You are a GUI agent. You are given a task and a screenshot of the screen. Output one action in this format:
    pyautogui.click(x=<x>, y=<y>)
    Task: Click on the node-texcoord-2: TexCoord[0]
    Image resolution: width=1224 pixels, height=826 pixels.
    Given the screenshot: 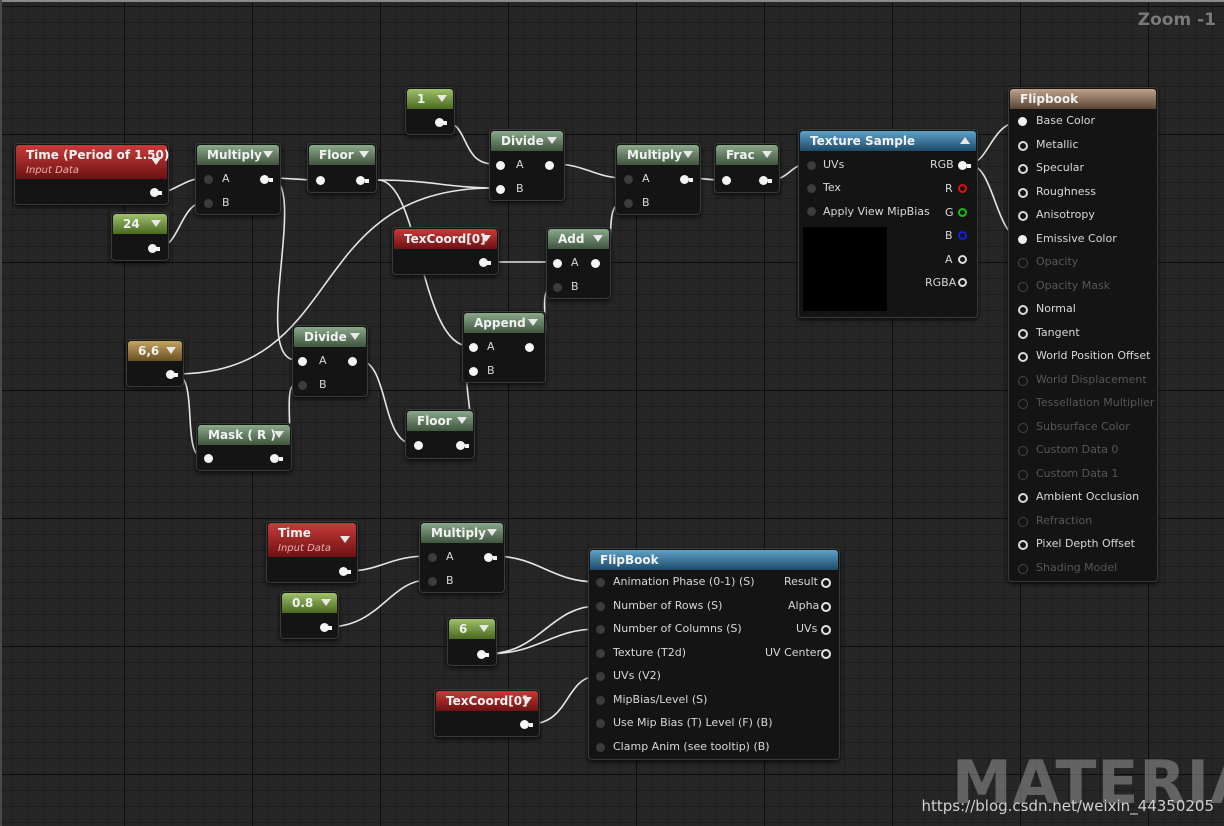 What is the action you would take?
    pyautogui.click(x=487, y=713)
    